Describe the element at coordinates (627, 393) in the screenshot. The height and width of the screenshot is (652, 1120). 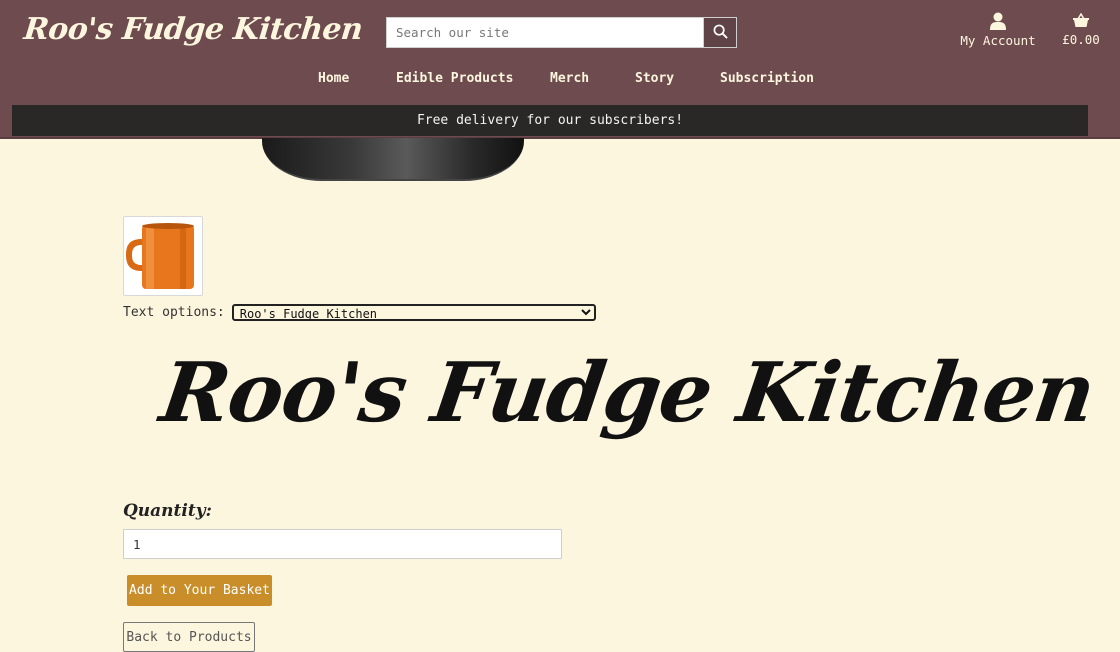
I see `text-preview: Roo's Fudge Kitchen` at that location.